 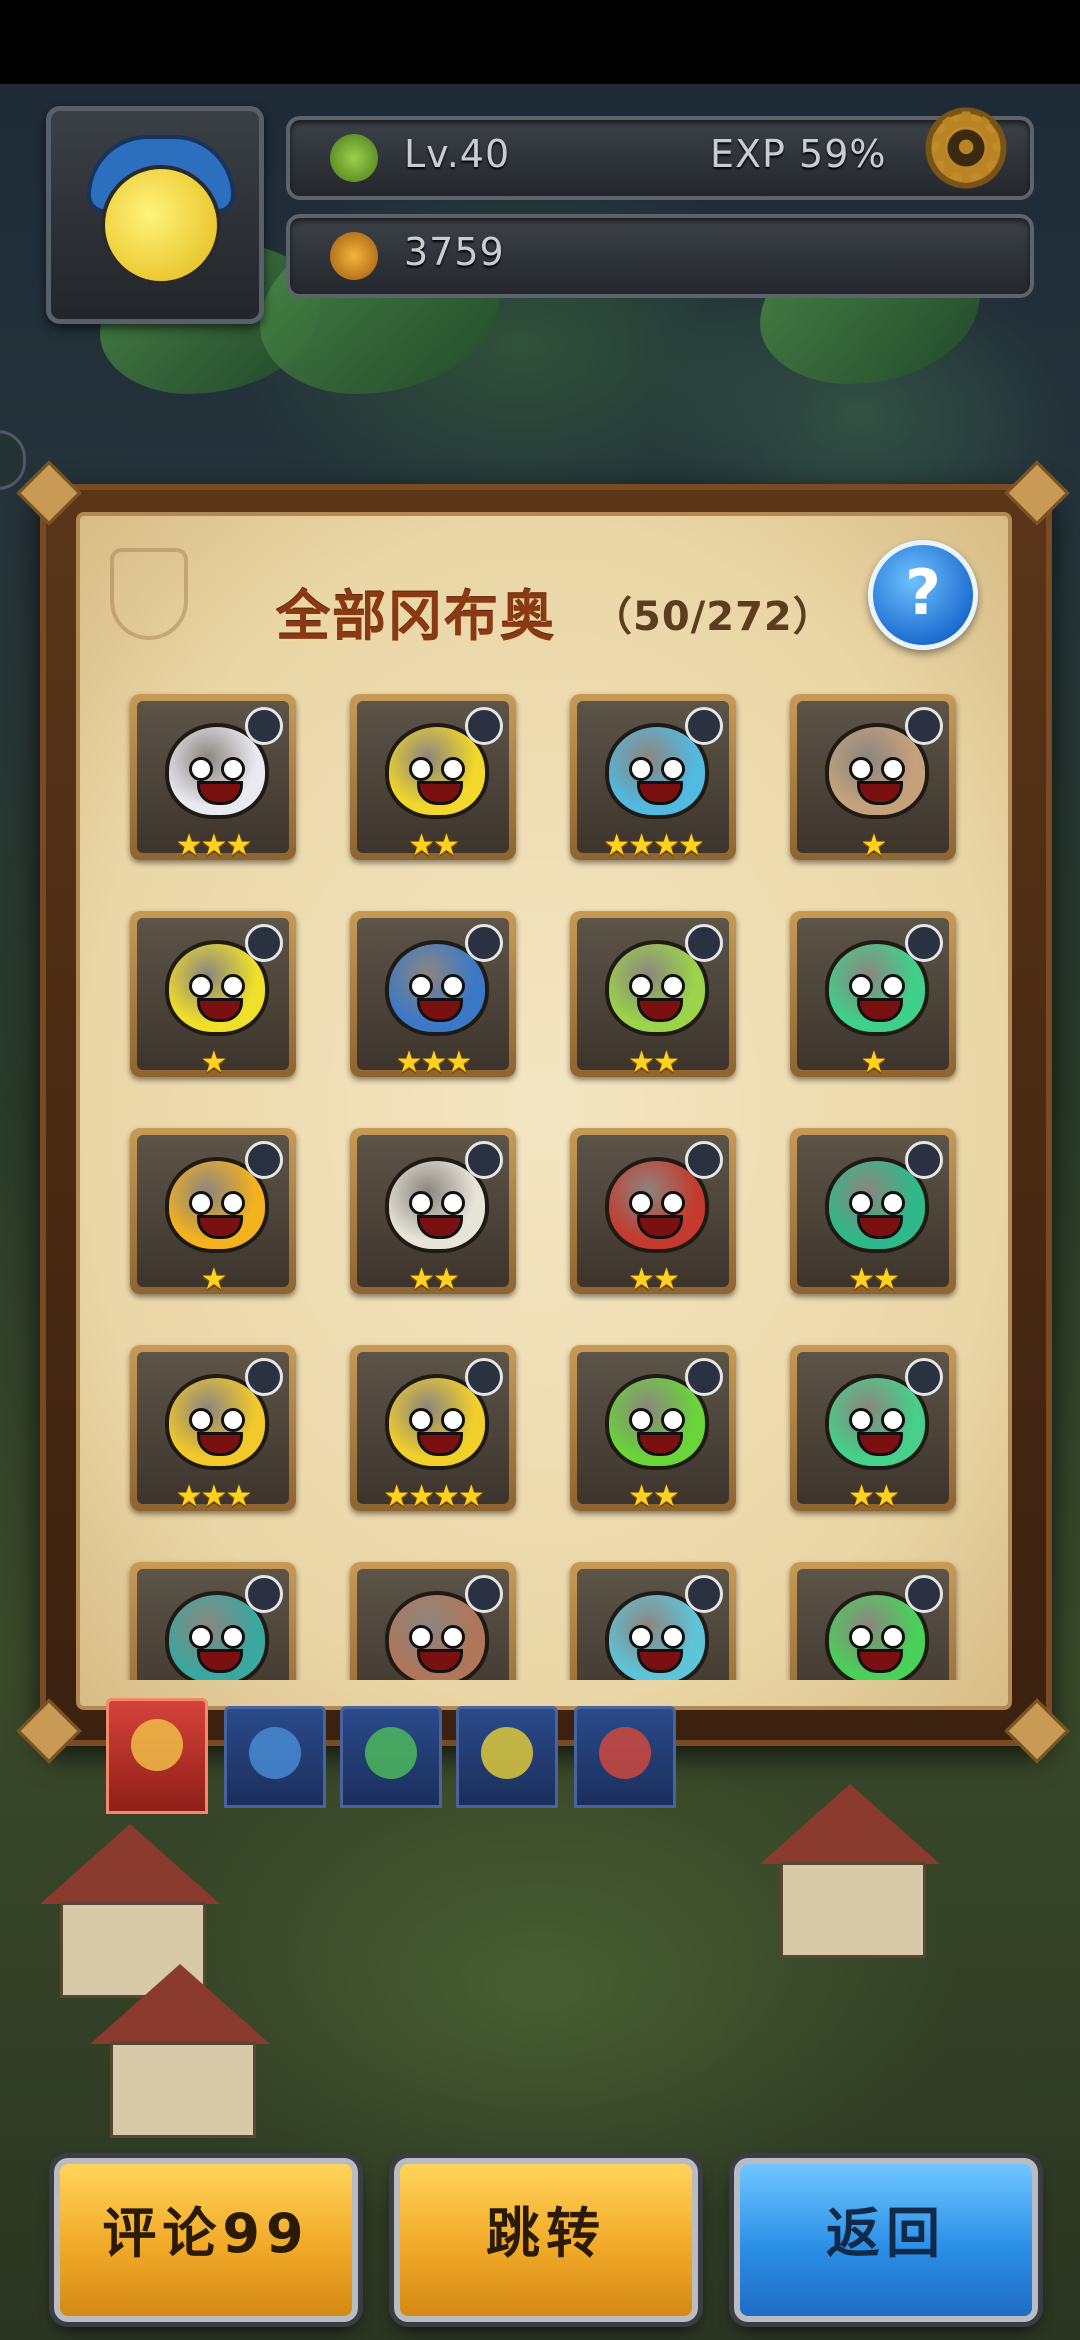 I want to click on currency-bar: 3759, so click(x=660, y=256).